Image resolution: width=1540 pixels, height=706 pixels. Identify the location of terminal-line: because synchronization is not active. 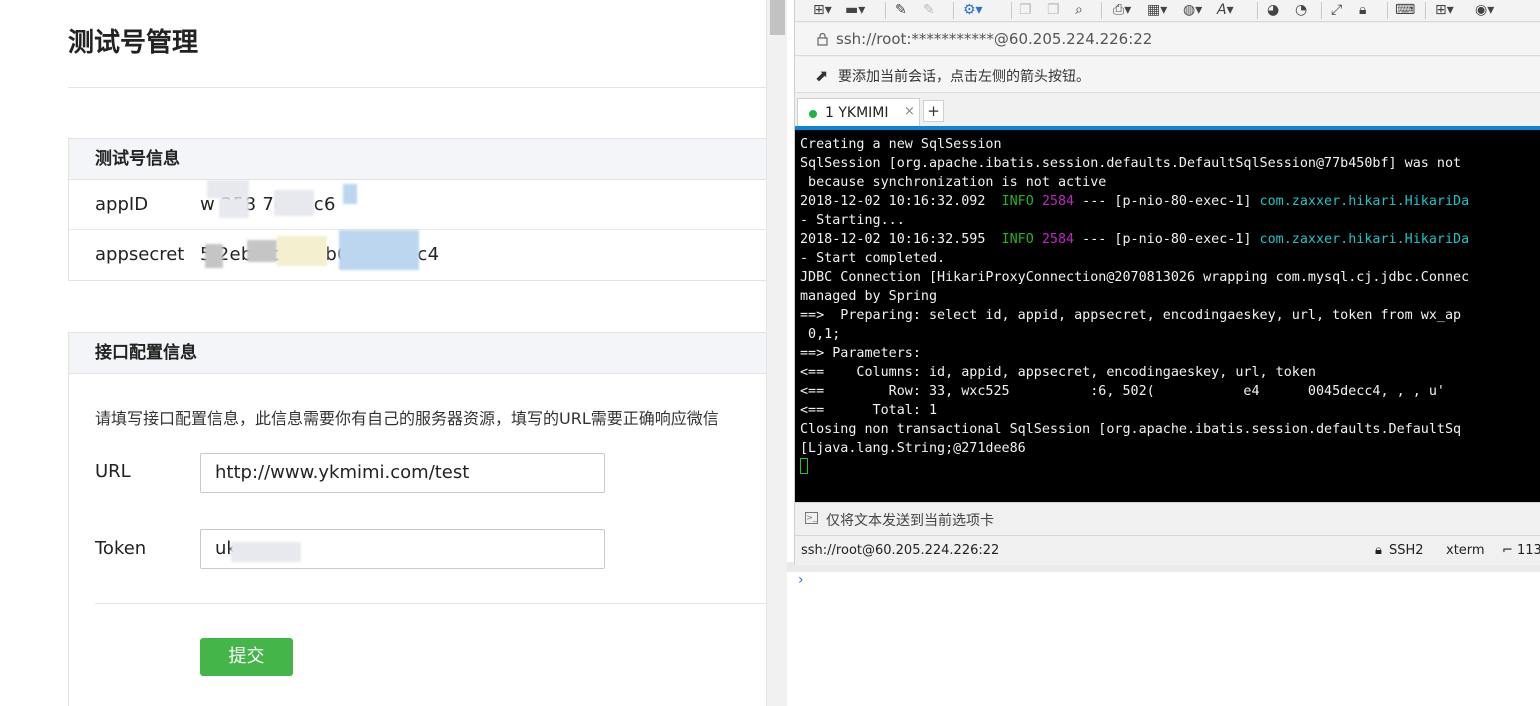
(953, 182).